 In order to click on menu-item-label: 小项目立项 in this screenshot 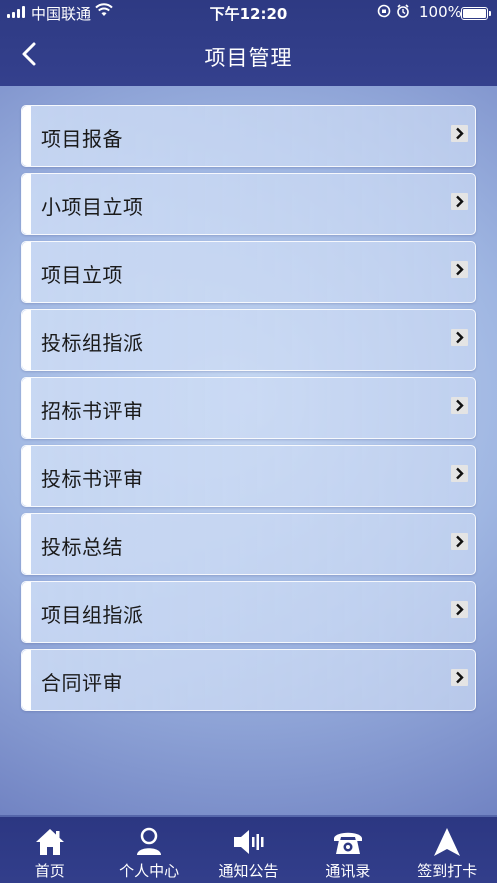, I will do `click(92, 207)`.